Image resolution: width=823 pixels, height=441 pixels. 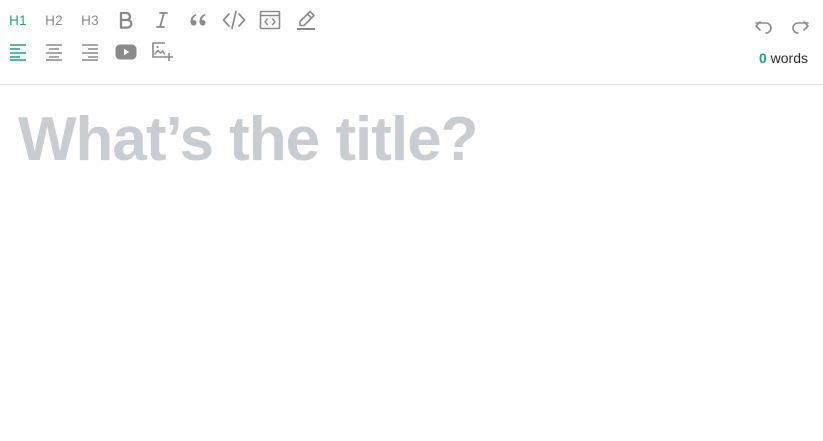 I want to click on undo-button, so click(x=764, y=27).